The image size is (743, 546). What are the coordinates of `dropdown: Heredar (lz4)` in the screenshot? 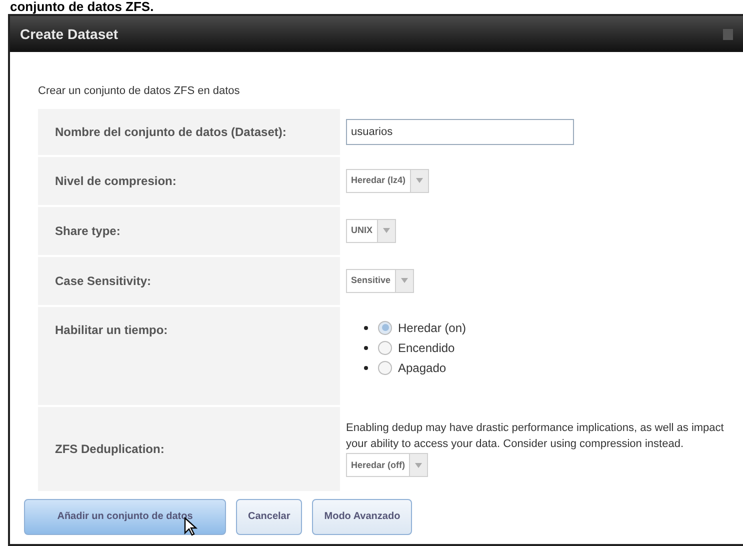 It's located at (387, 180).